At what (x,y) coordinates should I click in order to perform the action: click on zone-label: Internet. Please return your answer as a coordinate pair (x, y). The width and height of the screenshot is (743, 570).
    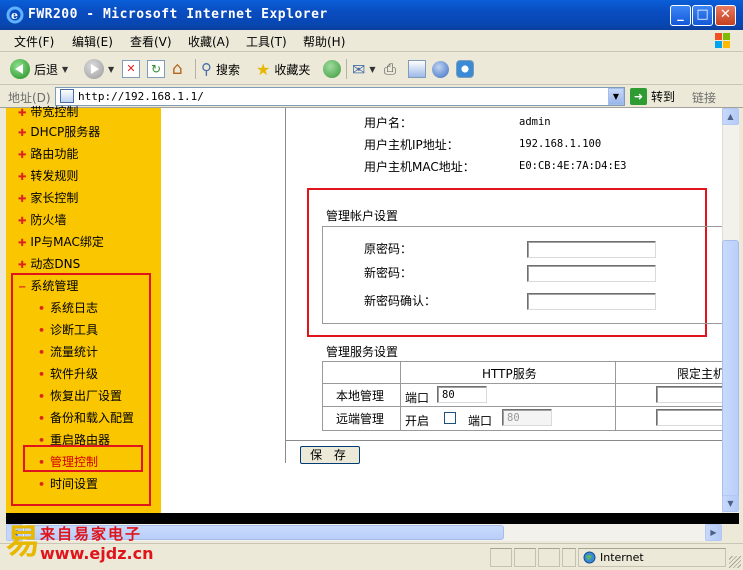
    Looking at the image, I should click on (622, 557).